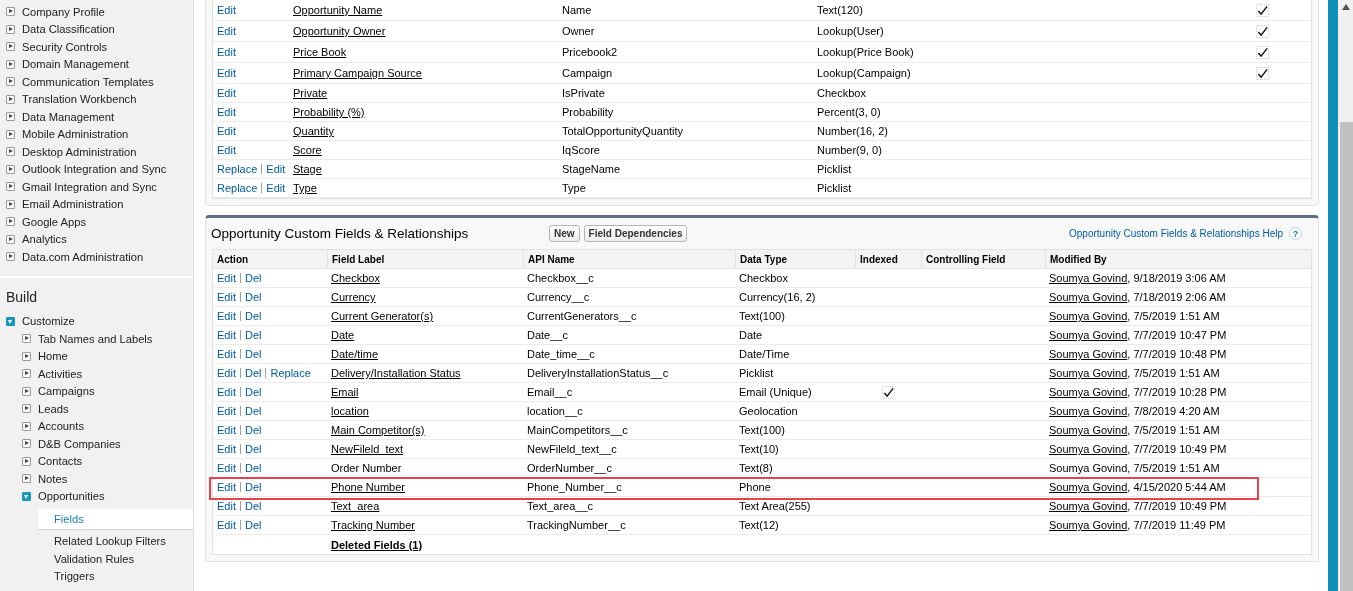 The width and height of the screenshot is (1353, 591). I want to click on field-label-link: Main Competitor(s), so click(378, 430).